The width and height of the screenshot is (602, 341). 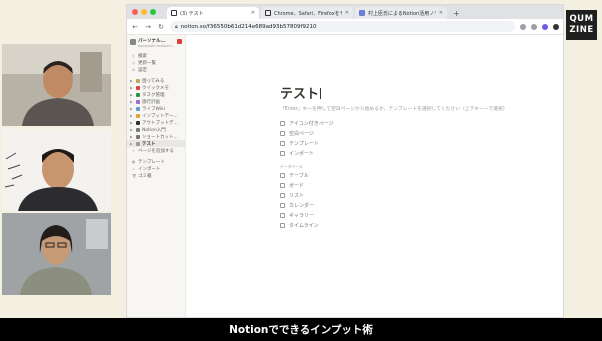 What do you see at coordinates (395, 225) in the screenshot?
I see `option-timeline: タイムライン` at bounding box center [395, 225].